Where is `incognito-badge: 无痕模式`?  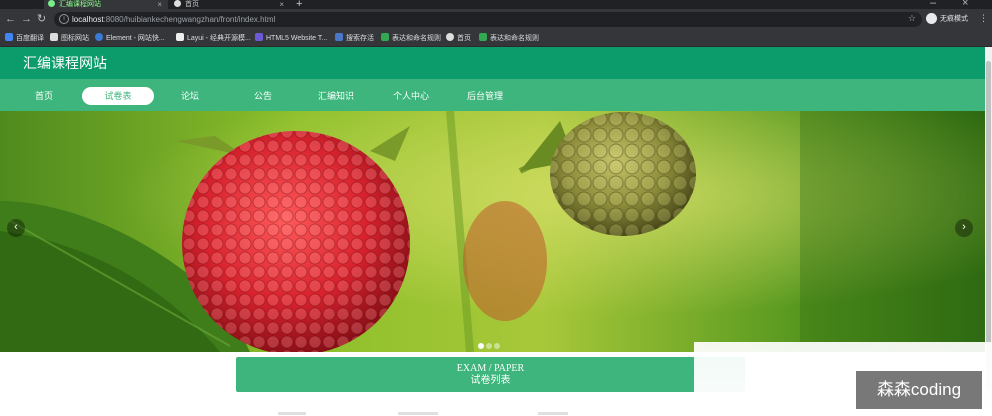
incognito-badge: 无痕模式 is located at coordinates (947, 19).